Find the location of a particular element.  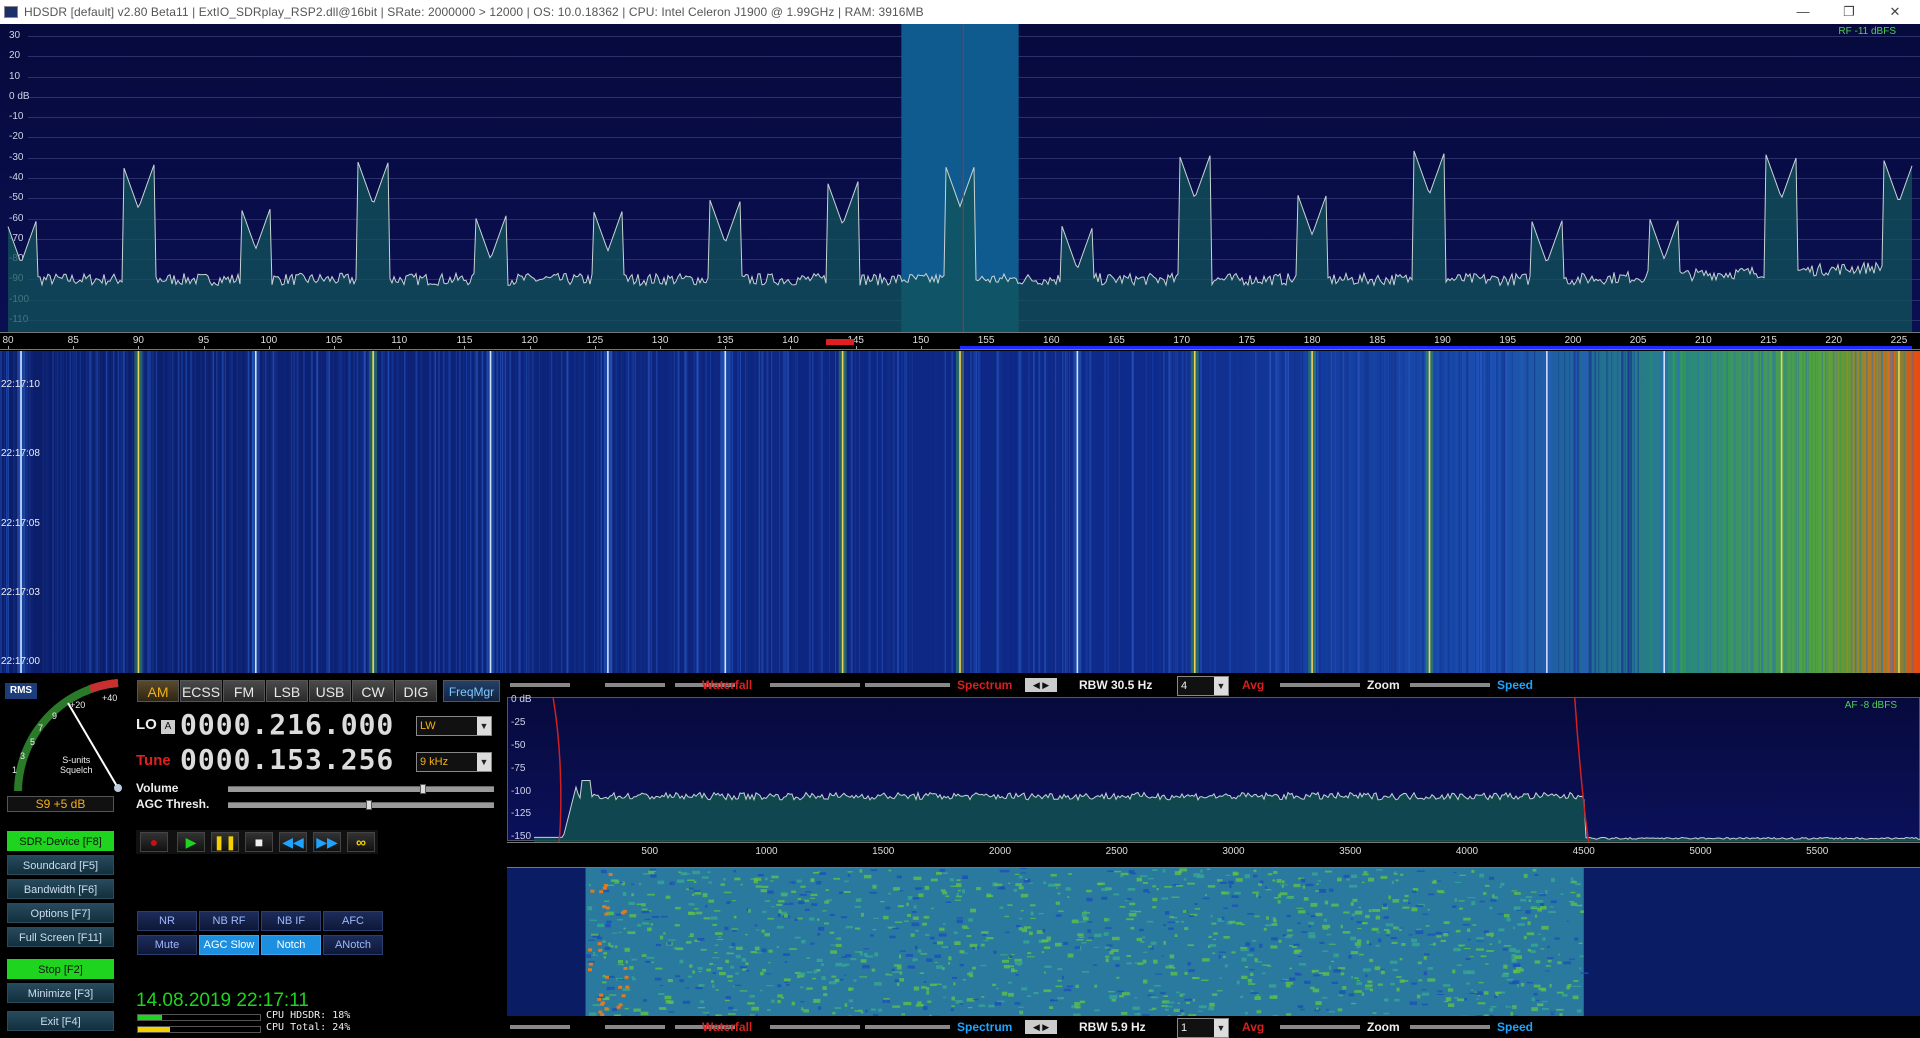

rbw-stepper: ◀ ▶ is located at coordinates (1041, 685).